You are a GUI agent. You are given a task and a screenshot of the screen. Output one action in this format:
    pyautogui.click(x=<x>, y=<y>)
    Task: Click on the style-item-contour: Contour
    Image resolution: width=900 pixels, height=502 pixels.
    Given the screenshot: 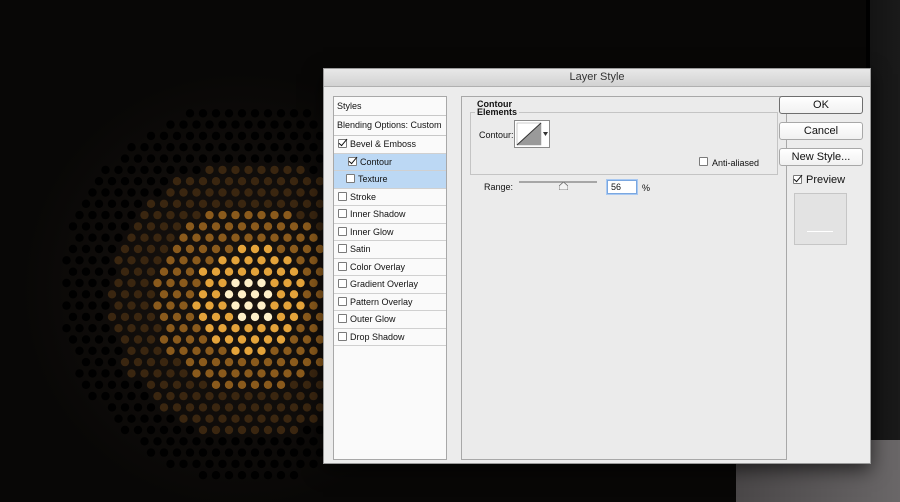 What is the action you would take?
    pyautogui.click(x=390, y=162)
    